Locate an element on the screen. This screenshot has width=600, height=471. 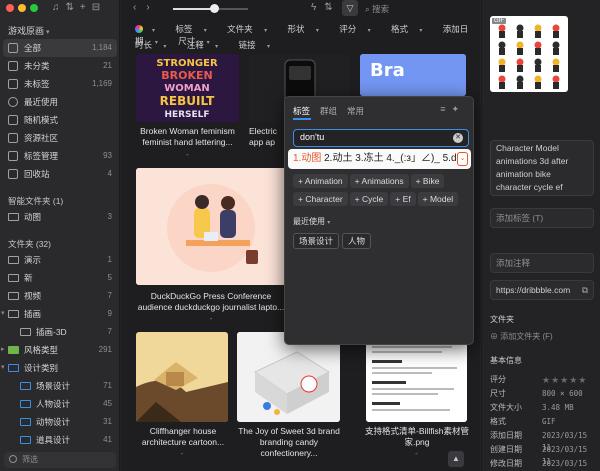
recent-tag: 场景设计 is located at coordinates (316, 241).